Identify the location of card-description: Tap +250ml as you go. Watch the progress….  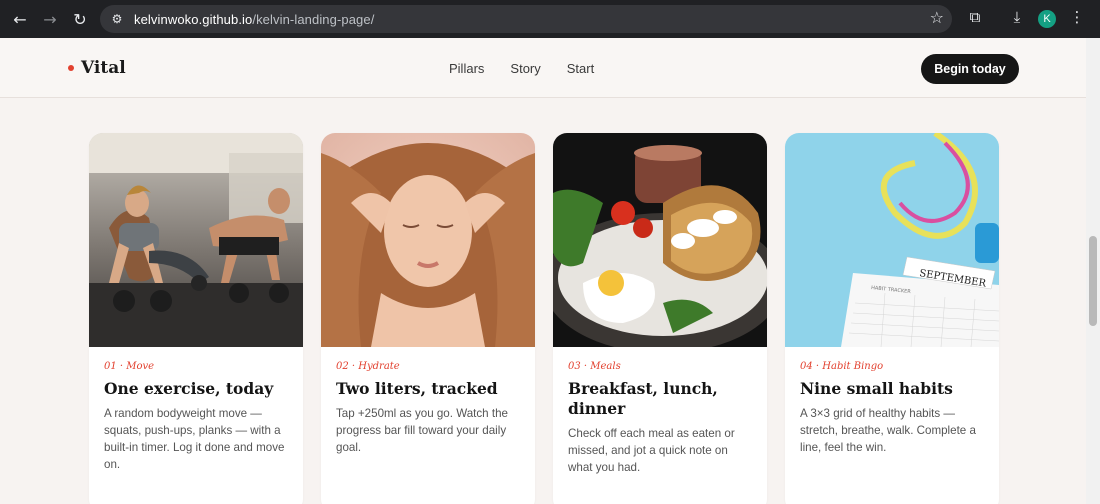
(422, 430).